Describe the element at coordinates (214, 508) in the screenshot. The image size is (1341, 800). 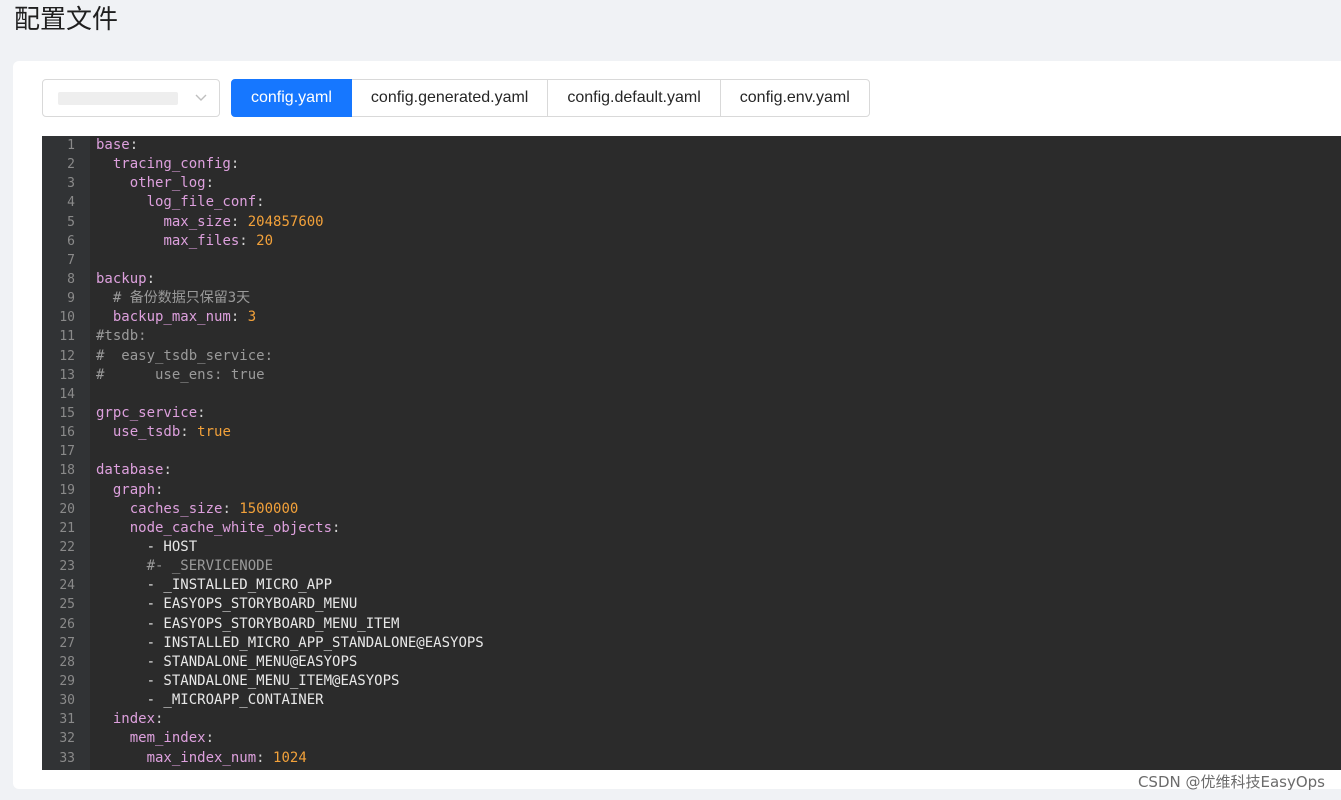
I see `line-code: caches_size: 1500000` at that location.